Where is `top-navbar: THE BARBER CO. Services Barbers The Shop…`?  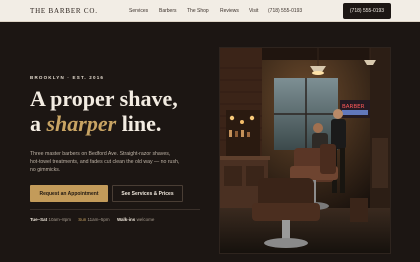
top-navbar: THE BARBER CO. Services Barbers The Shop… is located at coordinates (210, 11).